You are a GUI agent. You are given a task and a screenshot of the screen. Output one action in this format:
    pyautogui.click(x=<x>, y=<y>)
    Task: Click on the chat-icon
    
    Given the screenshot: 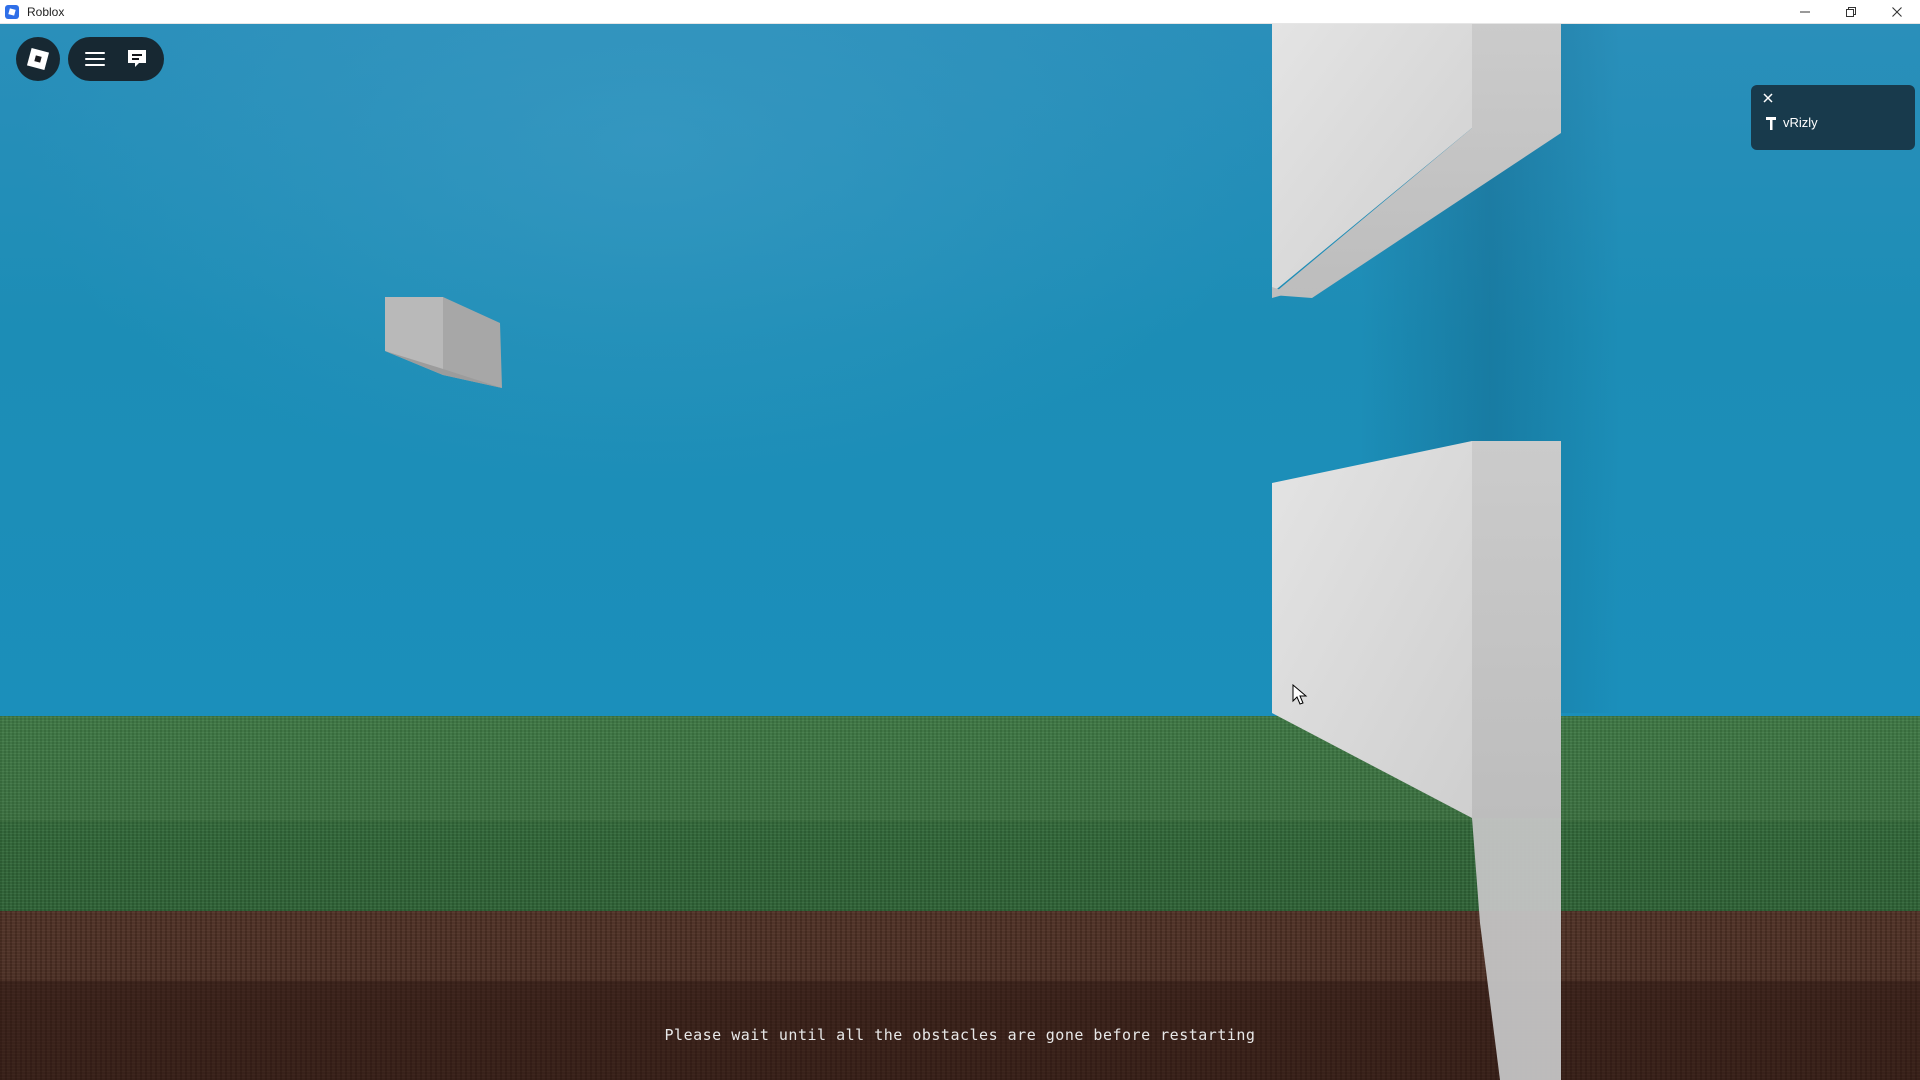 What is the action you would take?
    pyautogui.click(x=137, y=58)
    